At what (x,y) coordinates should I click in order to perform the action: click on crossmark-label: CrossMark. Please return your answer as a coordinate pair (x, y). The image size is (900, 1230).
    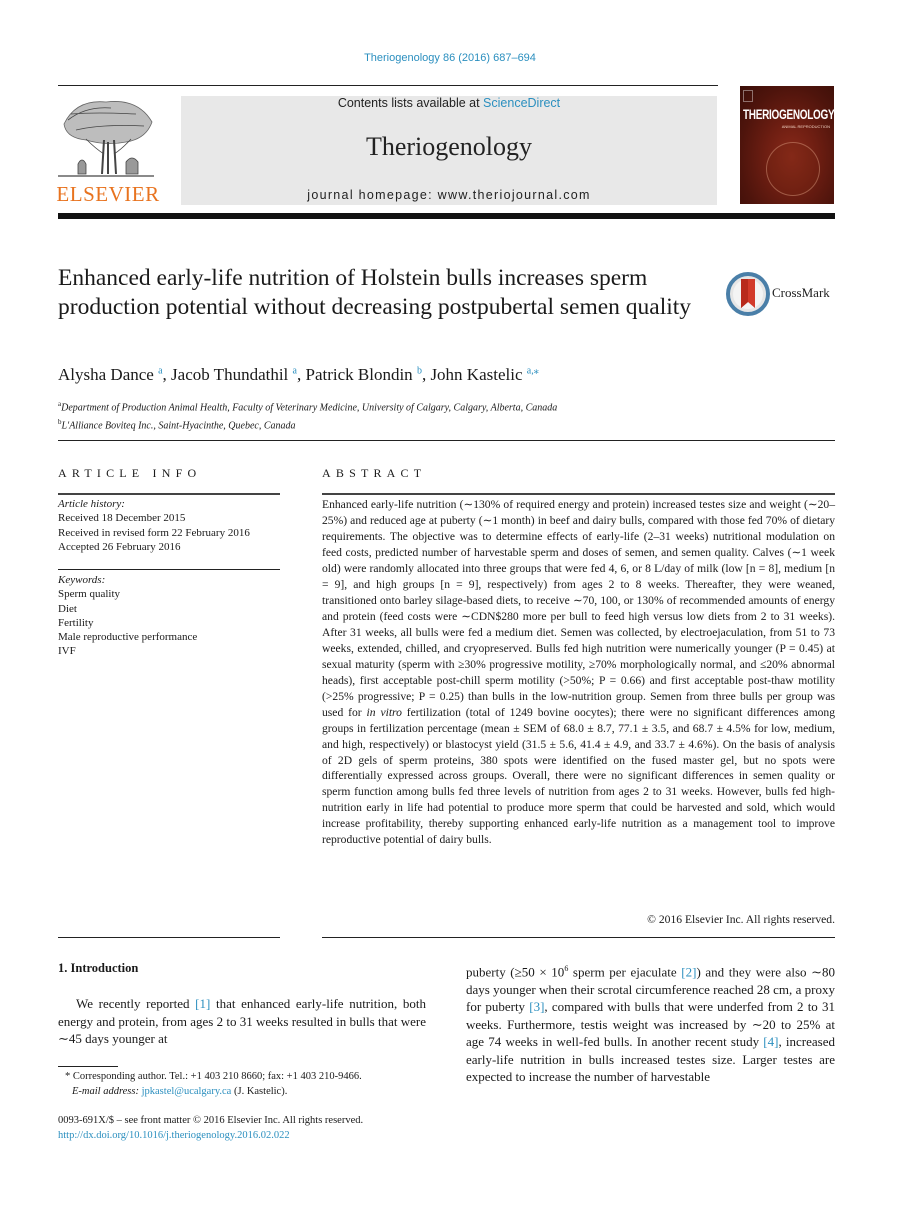
    Looking at the image, I should click on (801, 292).